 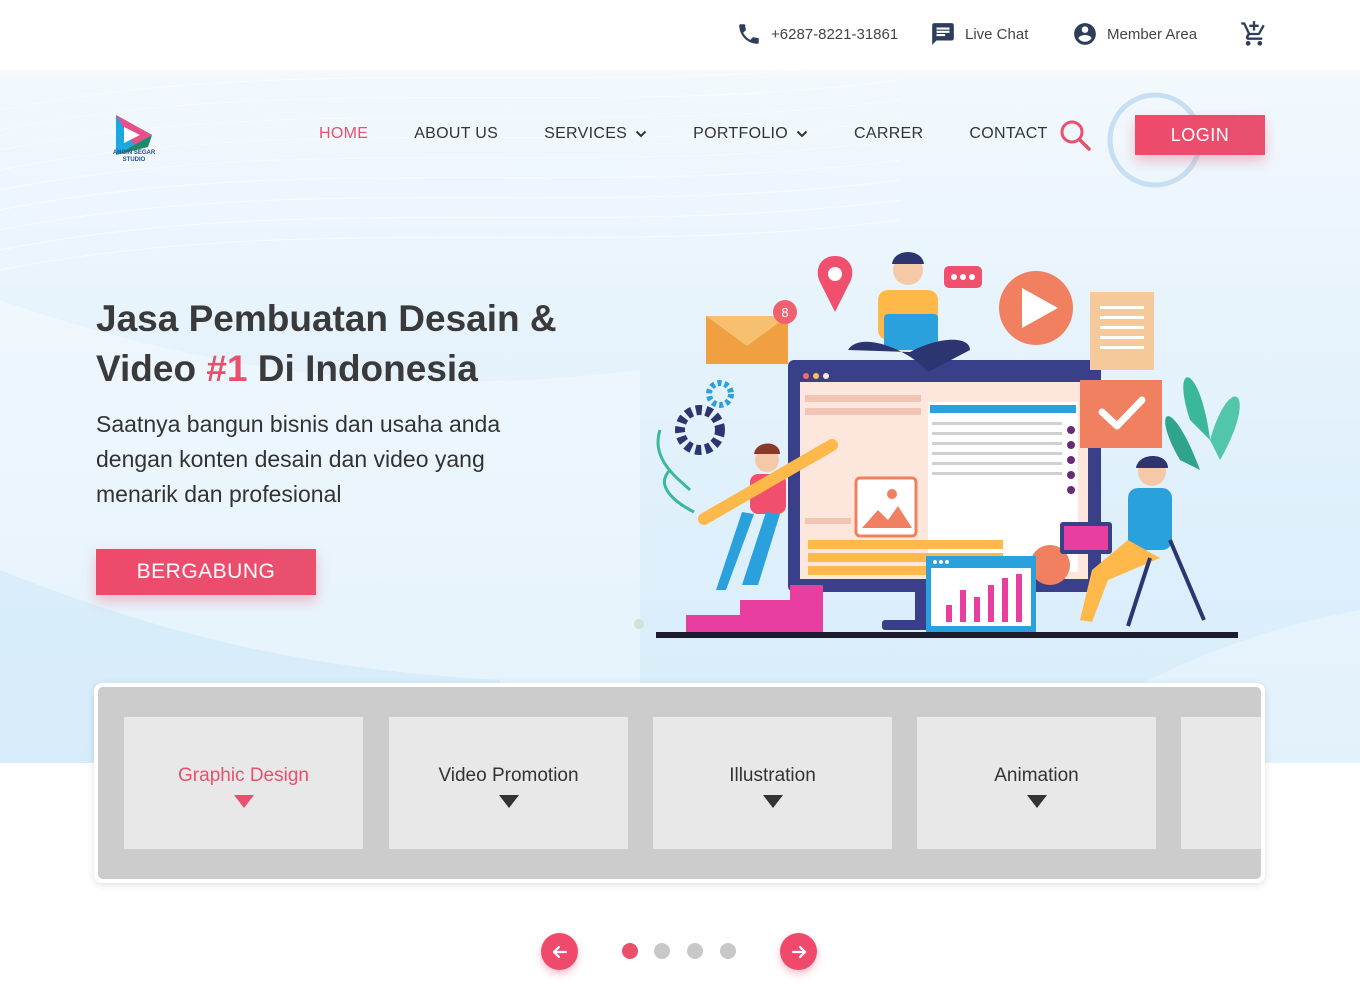 I want to click on category-card-animation: Animation, so click(x=1036, y=783).